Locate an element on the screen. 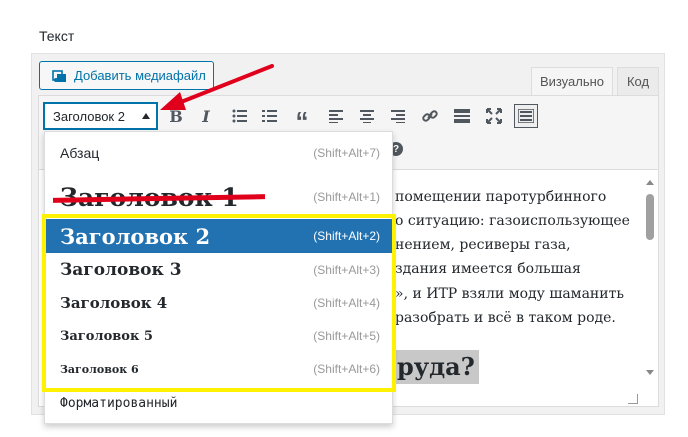 This screenshot has height=437, width=688. field-label: Текст is located at coordinates (57, 36).